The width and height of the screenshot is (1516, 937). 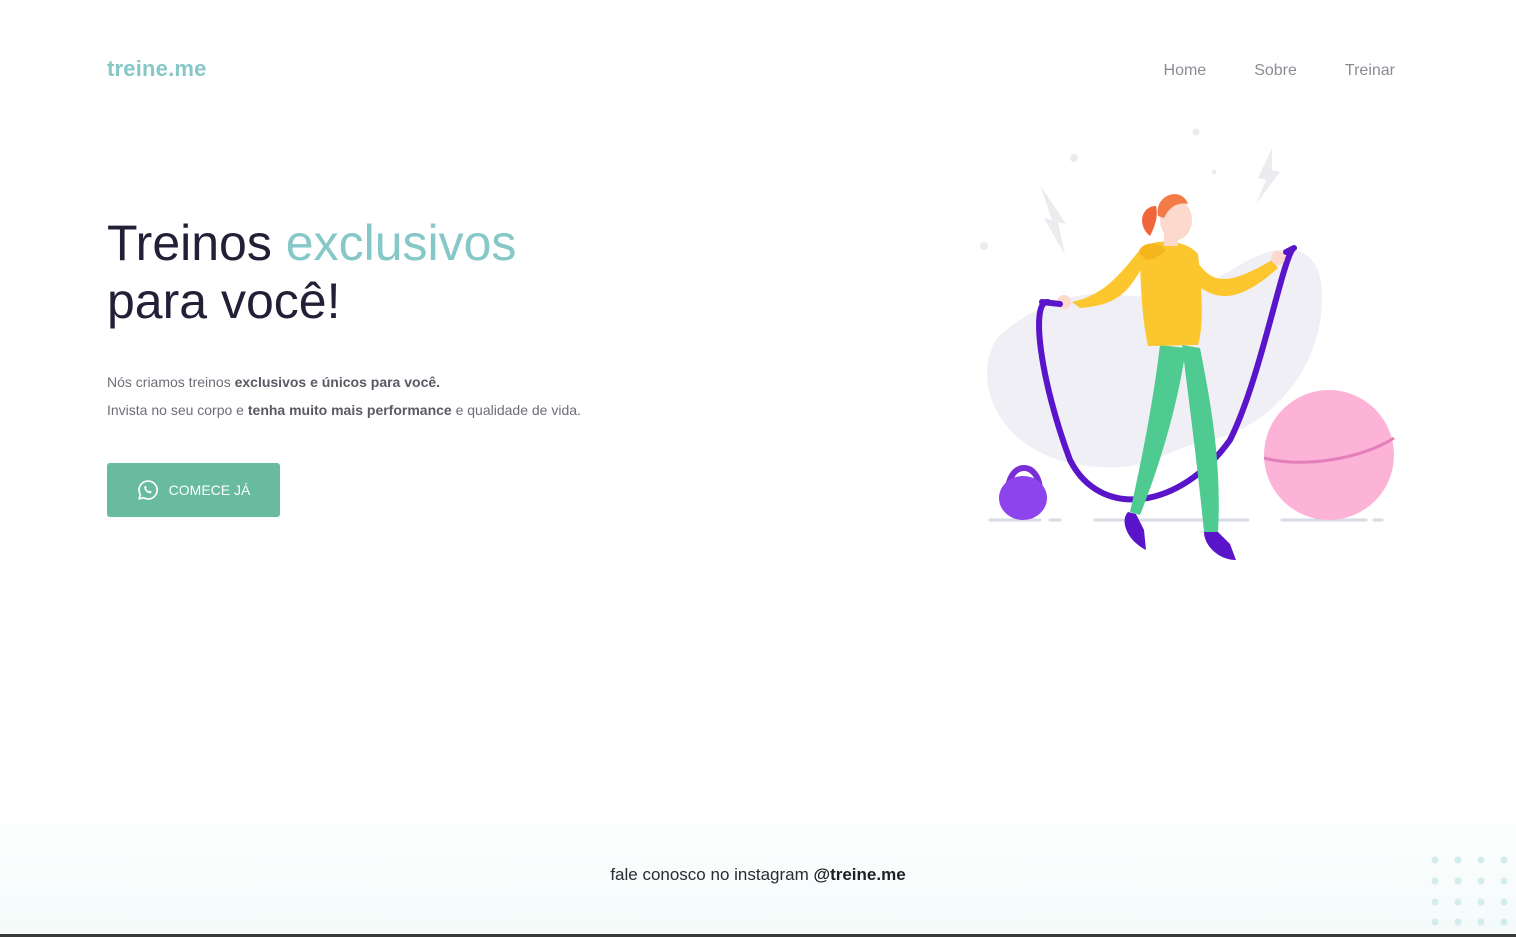 What do you see at coordinates (709, 874) in the screenshot?
I see `footer-prefix: fale conosco no instagram` at bounding box center [709, 874].